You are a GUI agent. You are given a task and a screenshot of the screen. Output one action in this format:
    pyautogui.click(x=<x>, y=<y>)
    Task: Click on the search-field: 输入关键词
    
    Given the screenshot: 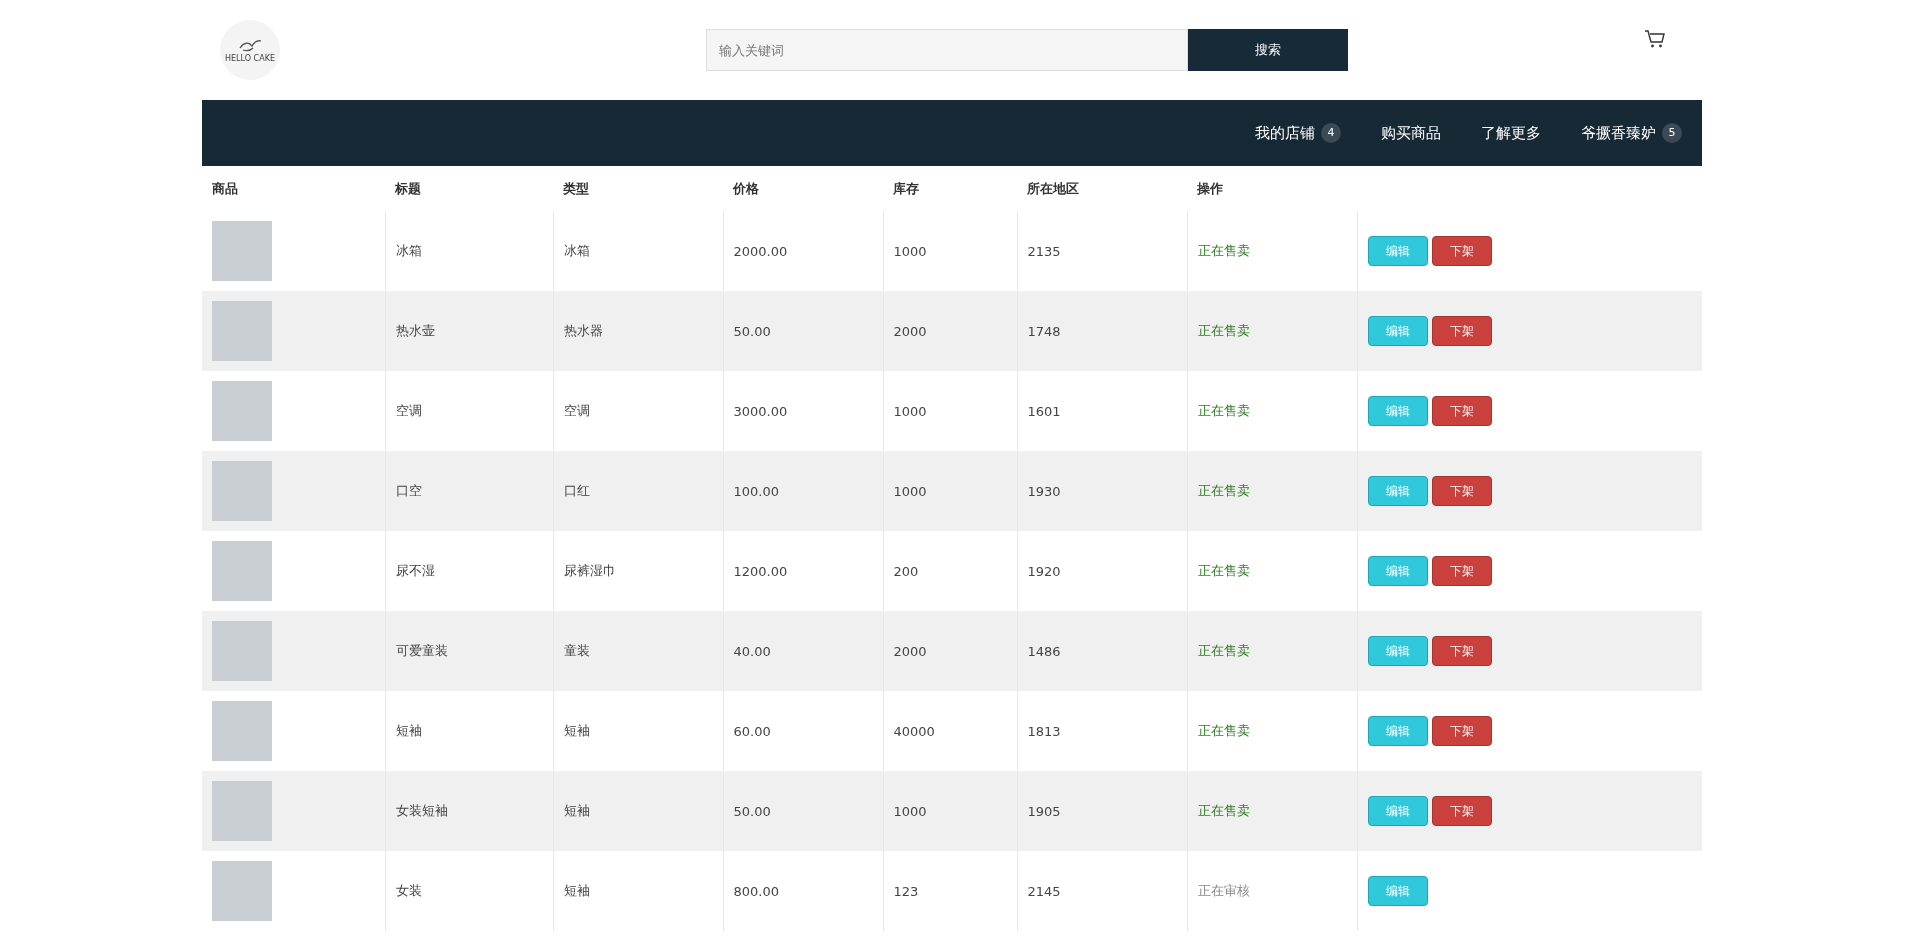 What is the action you would take?
    pyautogui.click(x=947, y=50)
    